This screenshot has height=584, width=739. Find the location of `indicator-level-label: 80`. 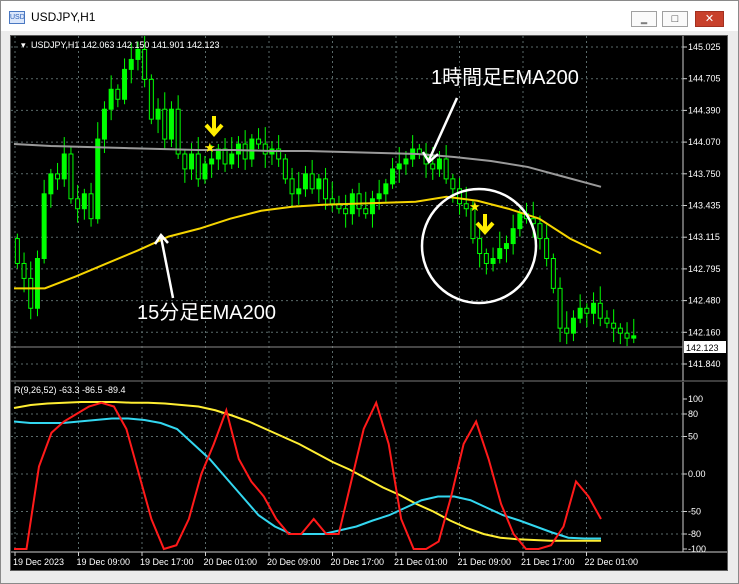

indicator-level-label: 80 is located at coordinates (693, 414).